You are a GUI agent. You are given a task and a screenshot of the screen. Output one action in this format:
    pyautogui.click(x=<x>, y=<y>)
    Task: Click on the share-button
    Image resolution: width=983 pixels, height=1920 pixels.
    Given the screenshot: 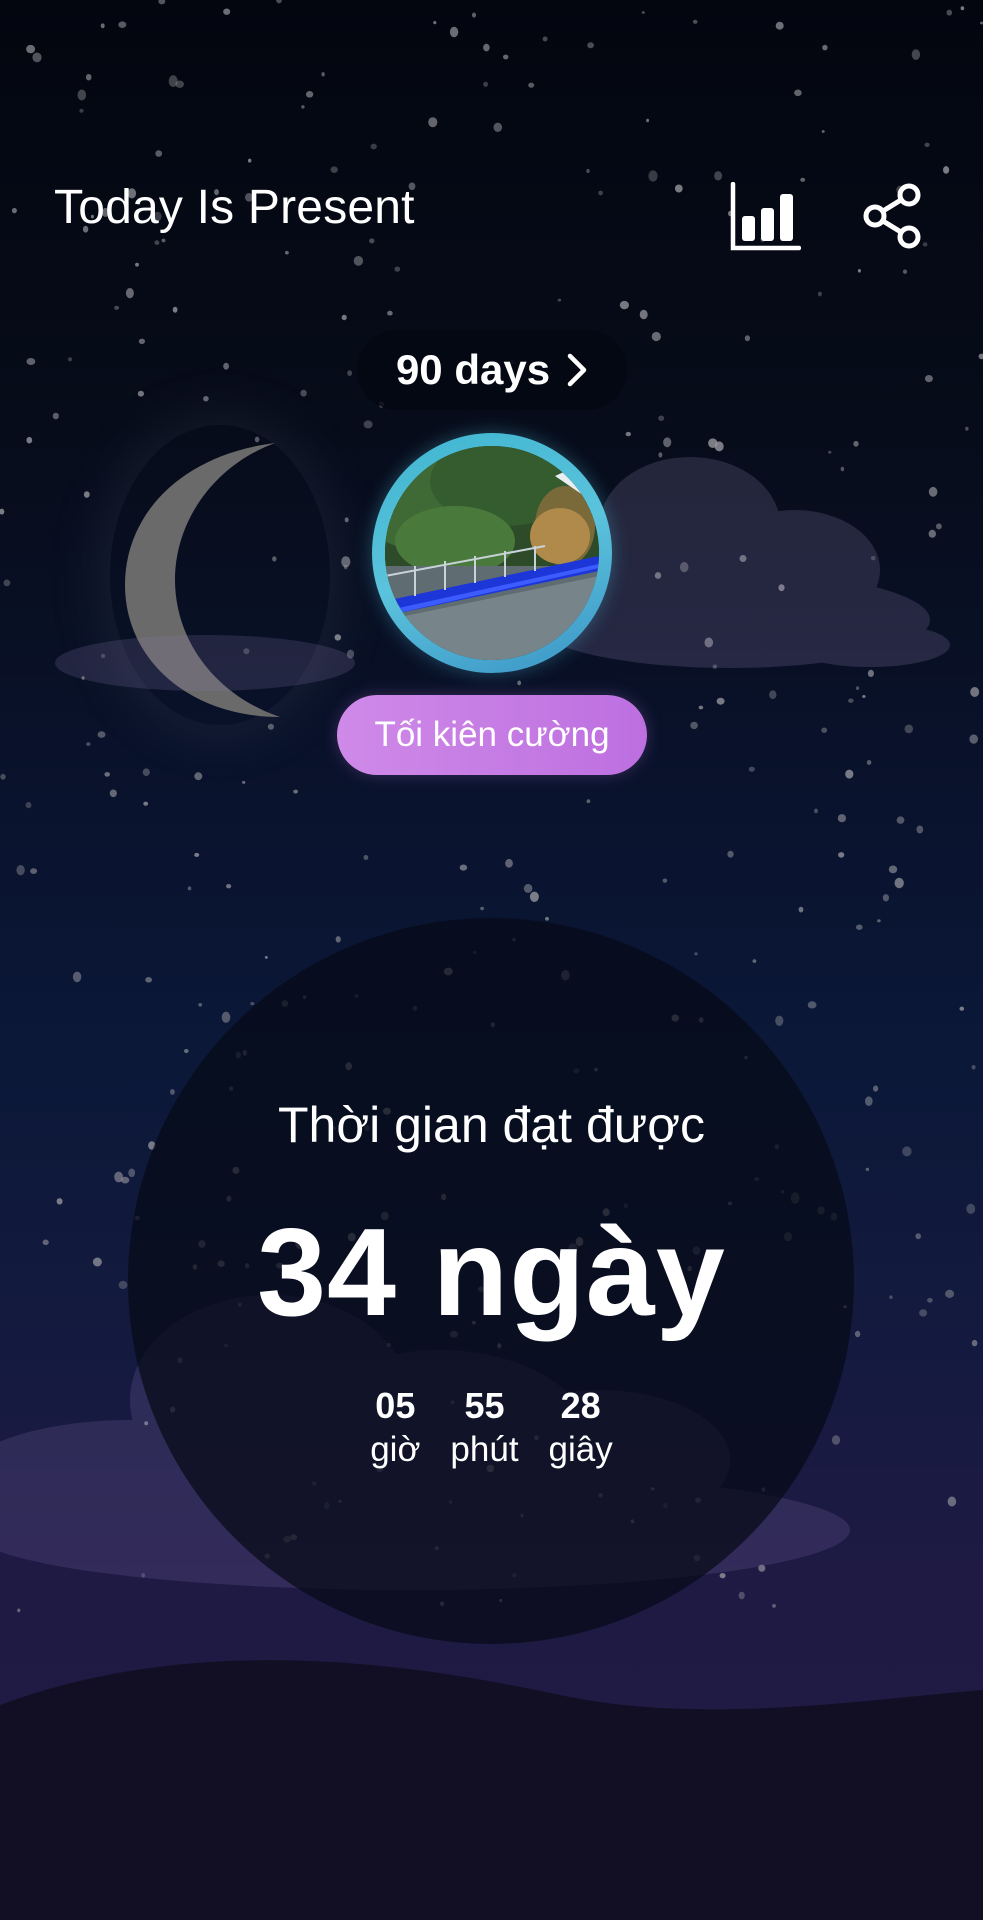 What is the action you would take?
    pyautogui.click(x=892, y=216)
    